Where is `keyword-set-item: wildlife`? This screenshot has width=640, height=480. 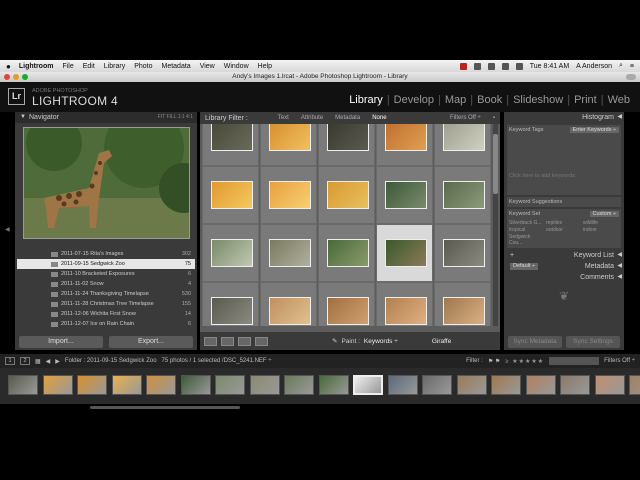 keyword-set-item: wildlife is located at coordinates (601, 223).